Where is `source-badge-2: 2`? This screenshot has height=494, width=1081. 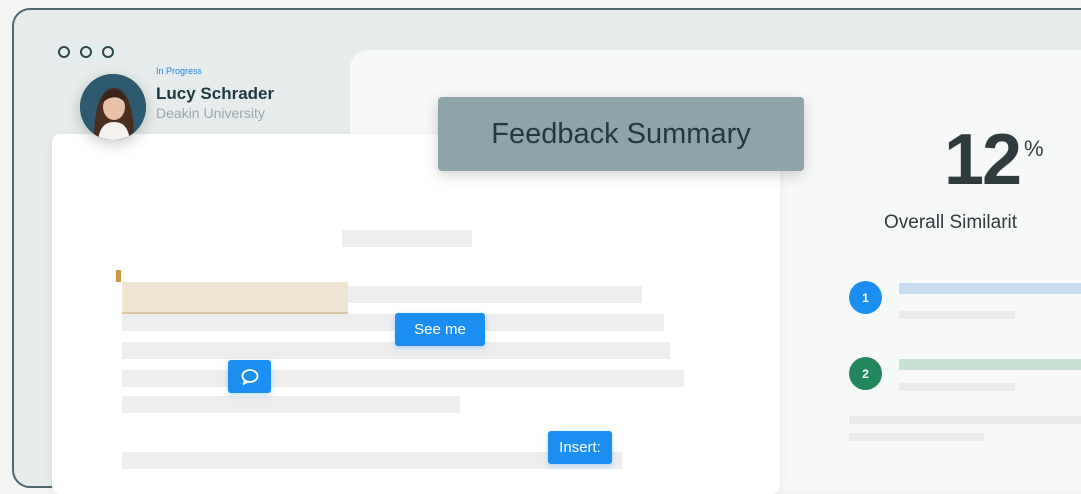
source-badge-2: 2 is located at coordinates (865, 373).